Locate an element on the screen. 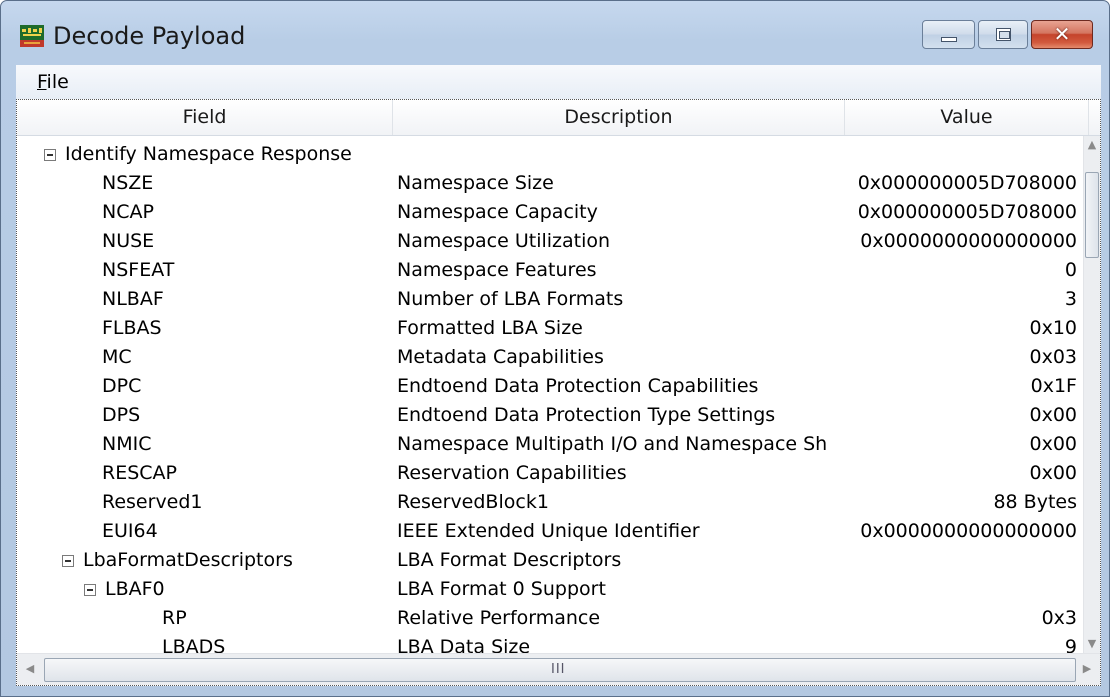  tree-row: NLBAF Number of LBA Formats 3 is located at coordinates (550, 299).